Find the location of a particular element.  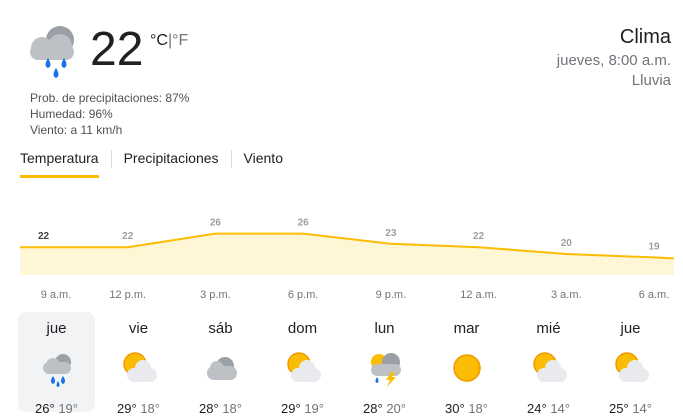

day-temperatures: 28° 20° is located at coordinates (384, 408).